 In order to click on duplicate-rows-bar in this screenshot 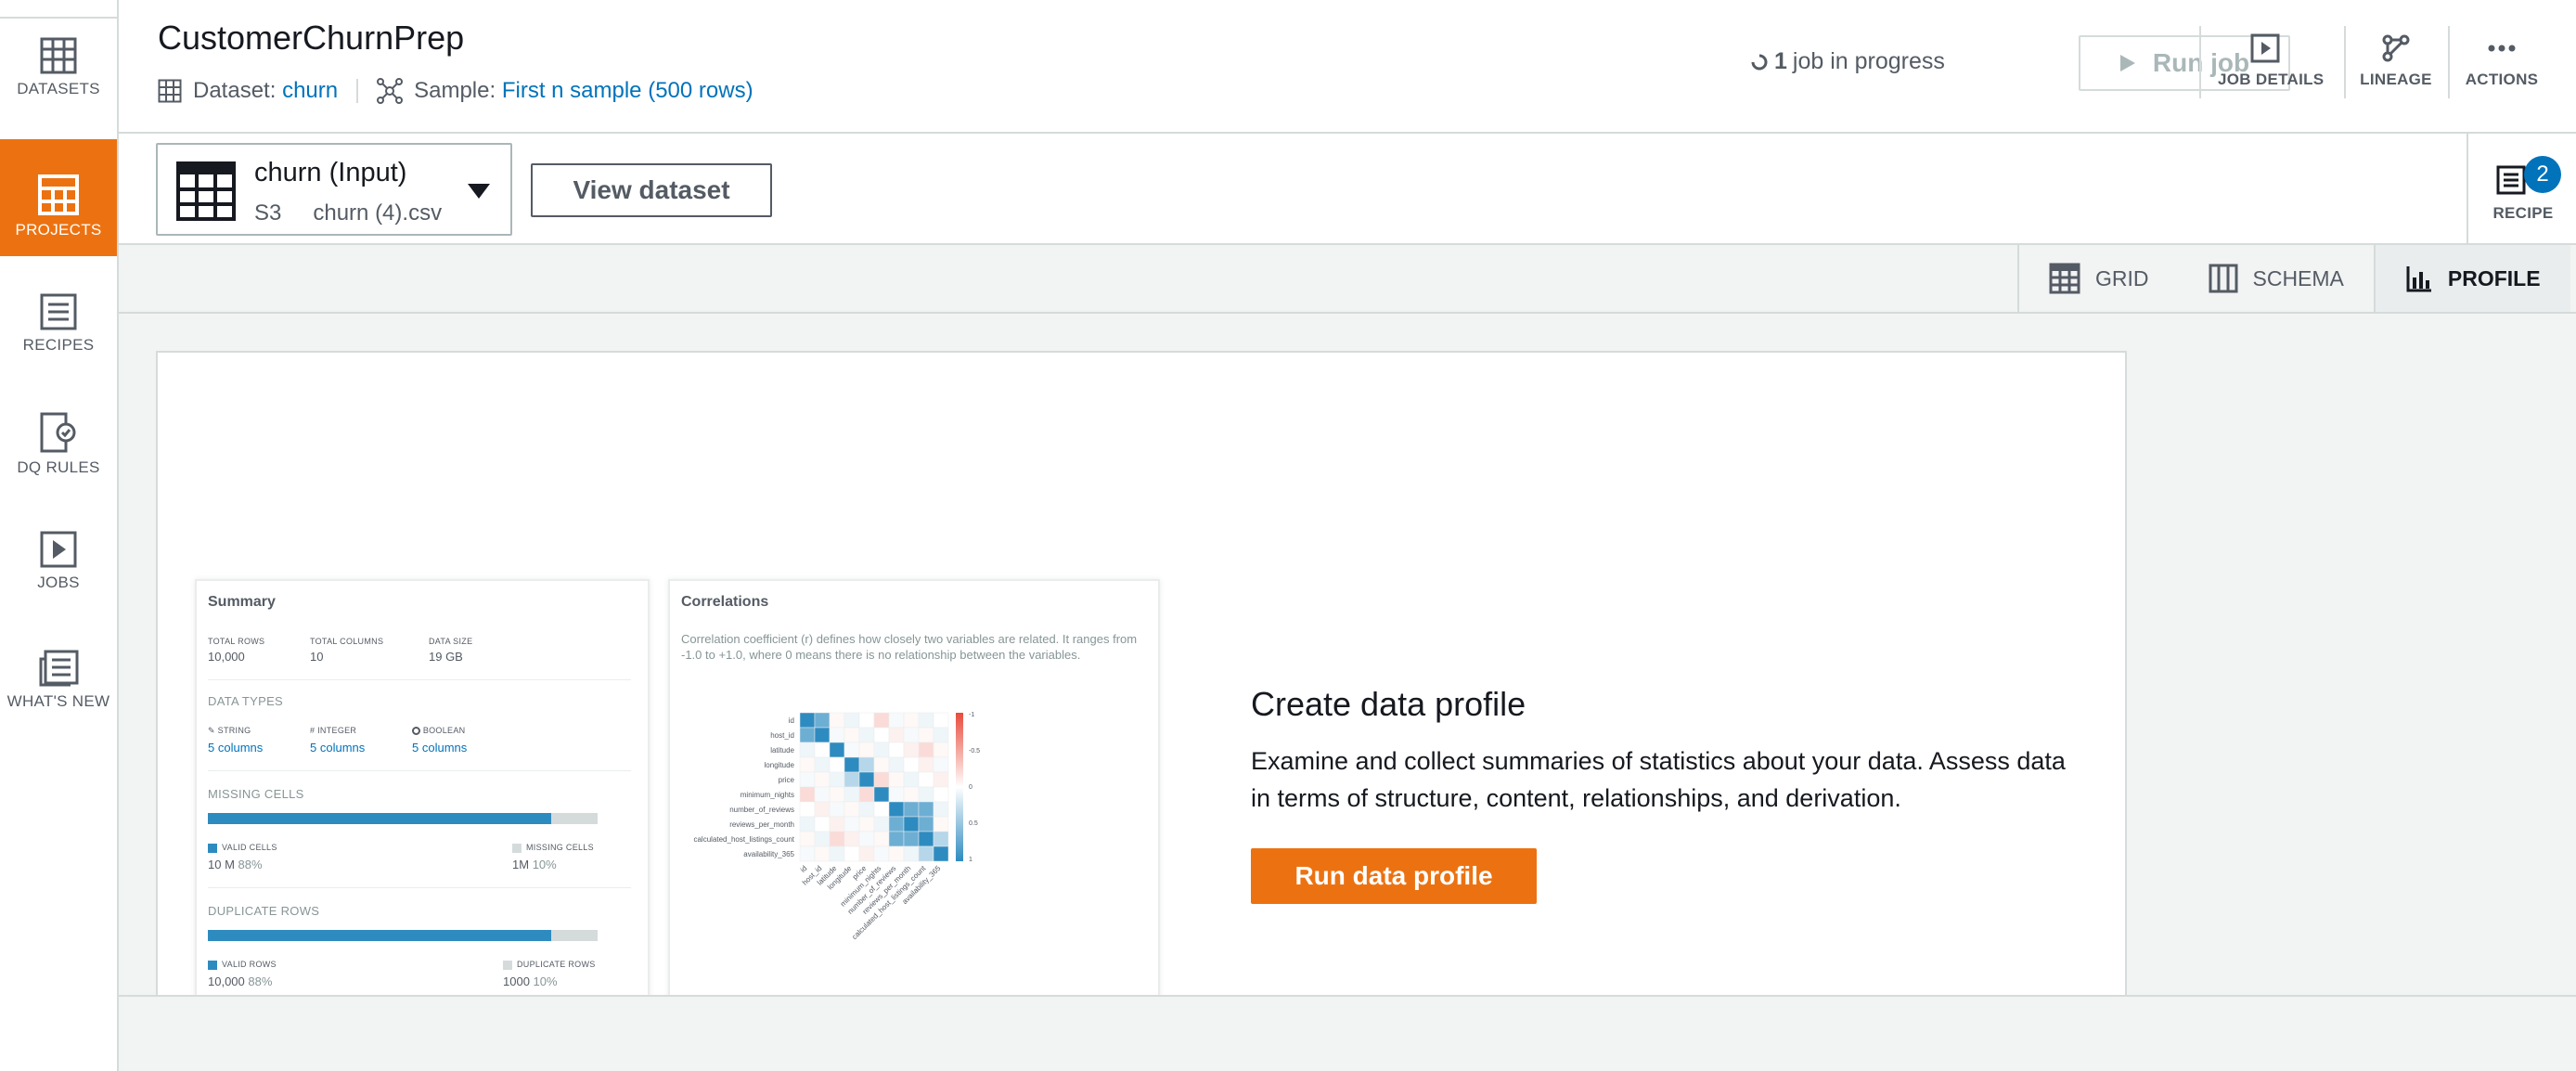, I will do `click(403, 935)`.